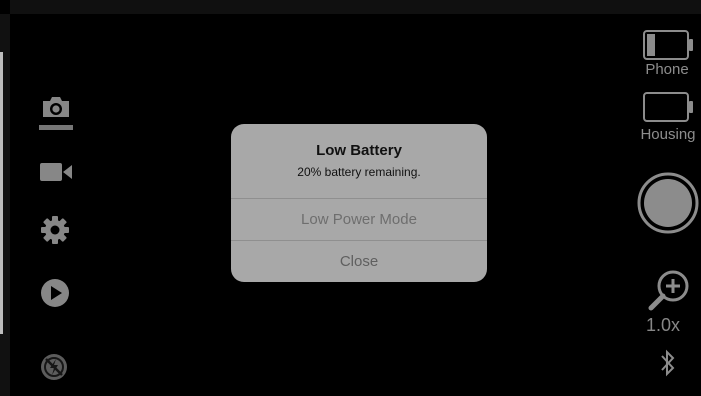 The image size is (701, 396). I want to click on alert-title: Low Battery, so click(359, 150).